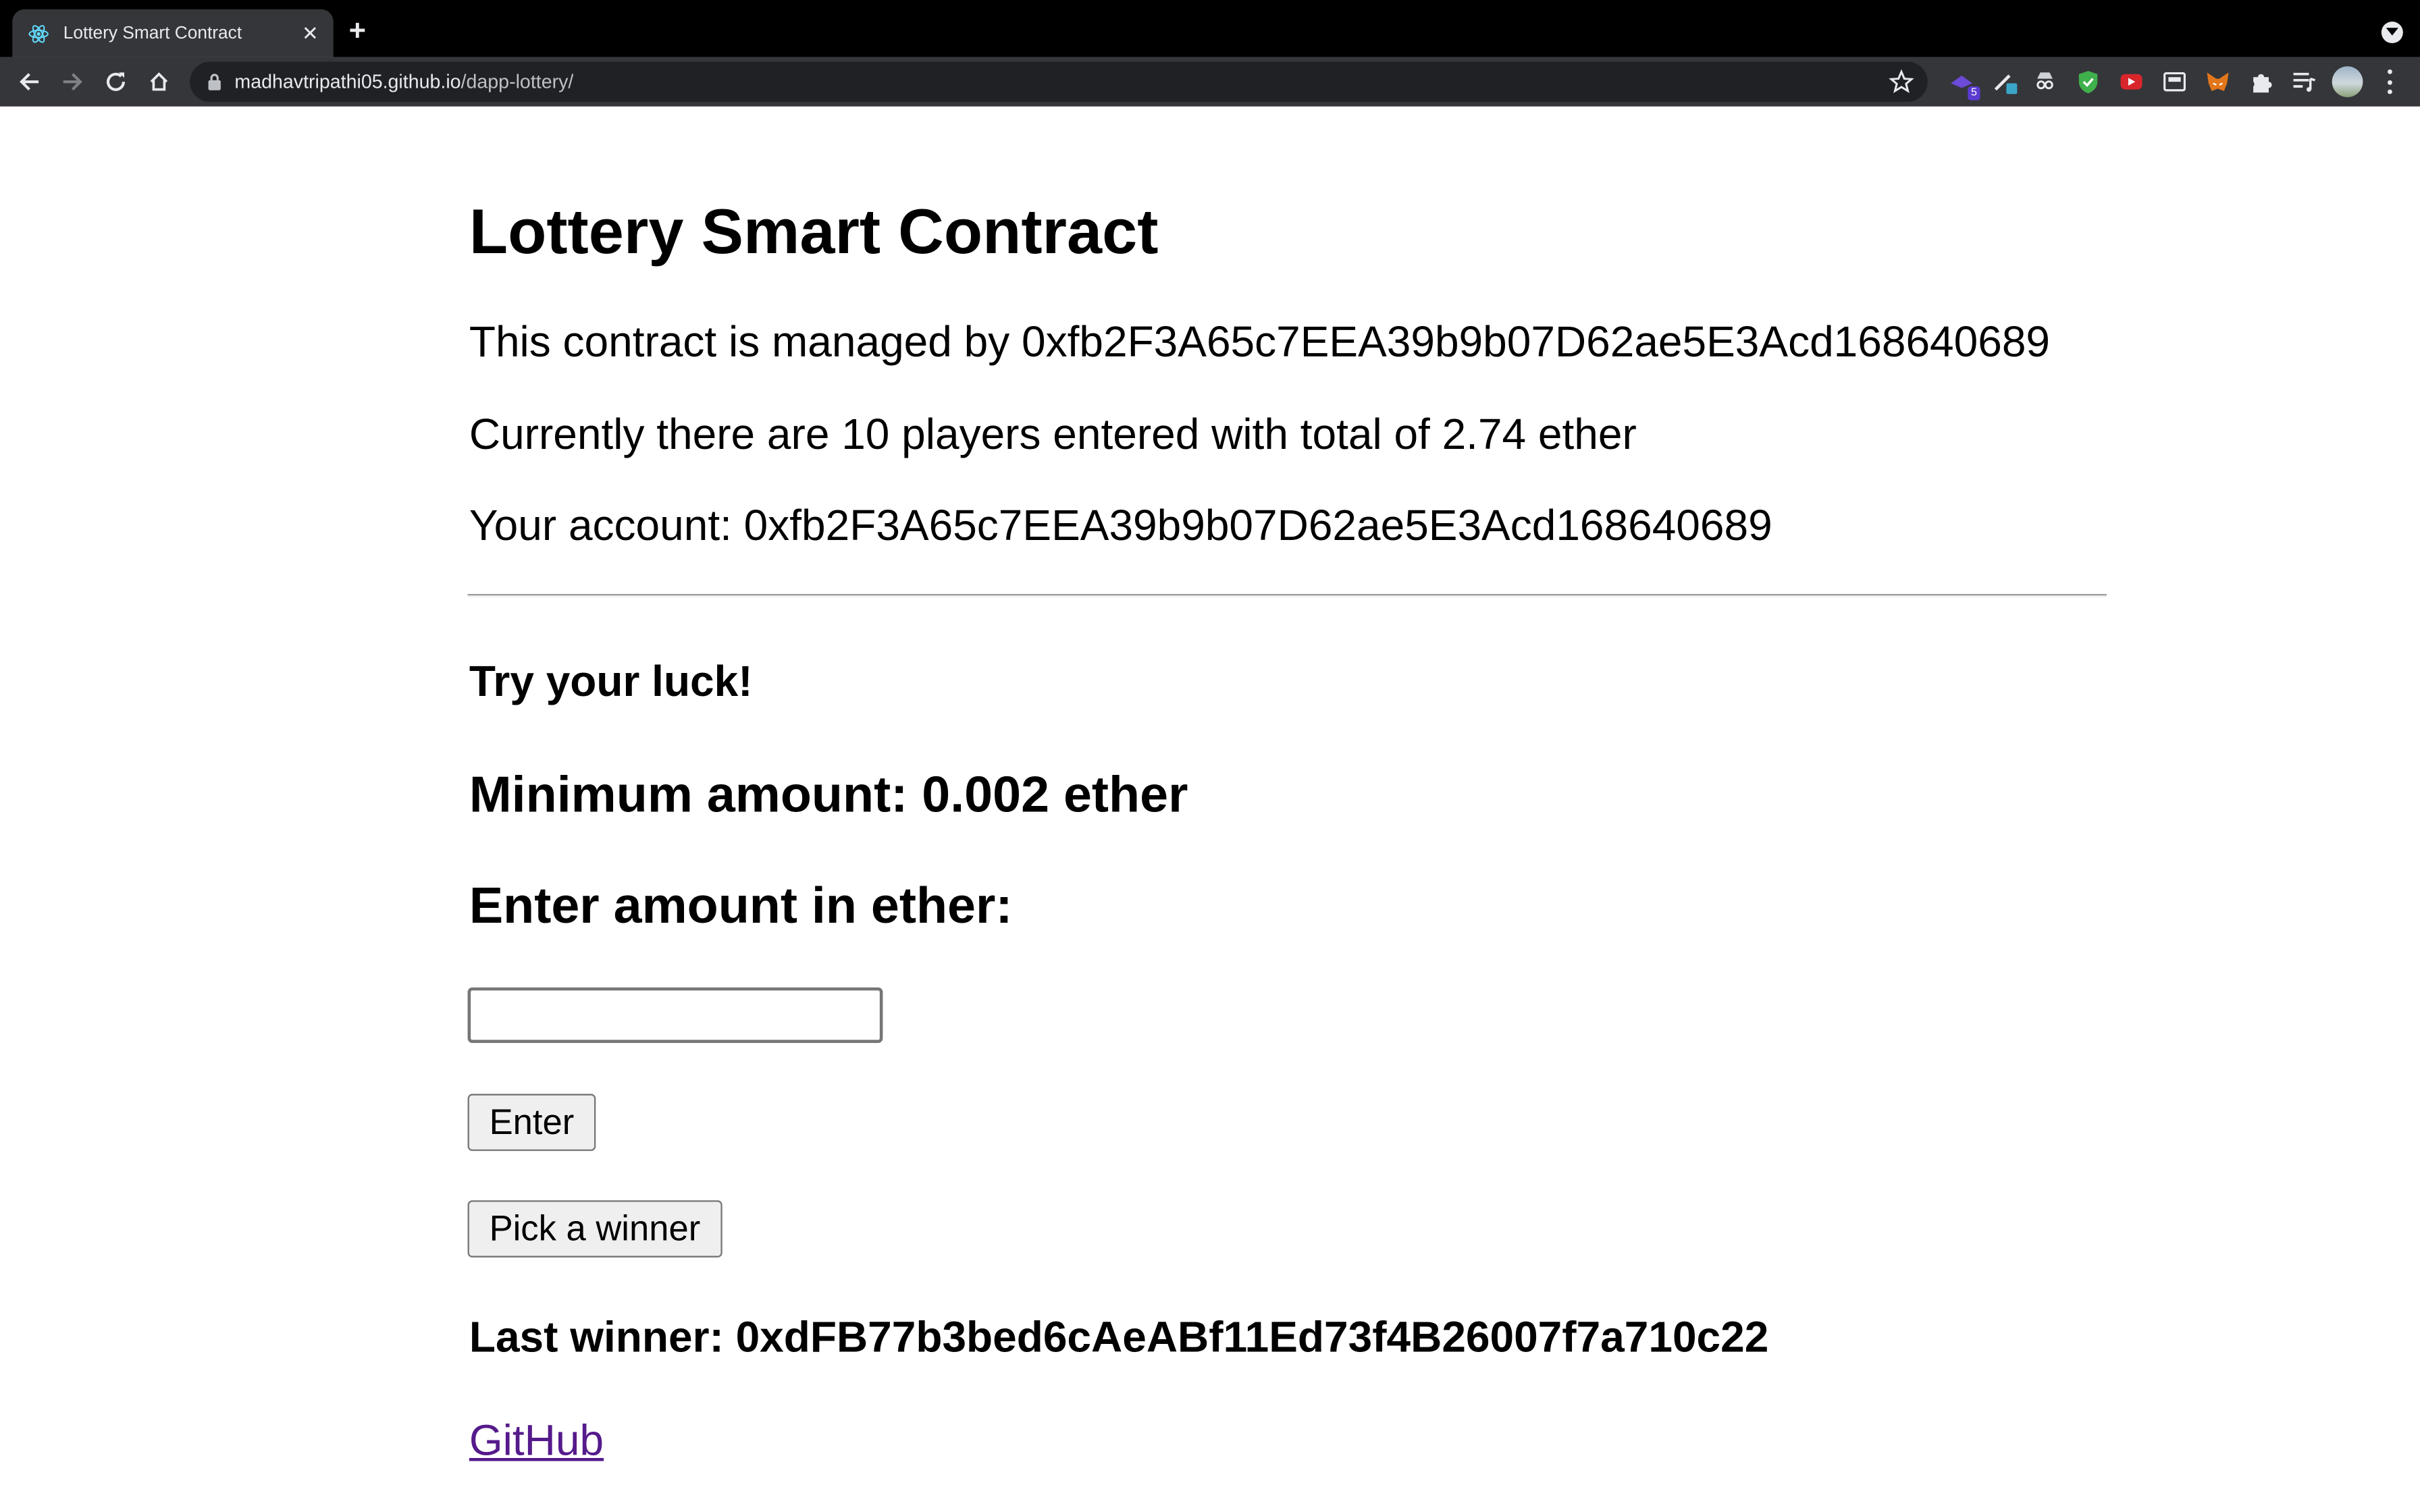  What do you see at coordinates (310, 33) in the screenshot?
I see `tab-close-icon: ✕` at bounding box center [310, 33].